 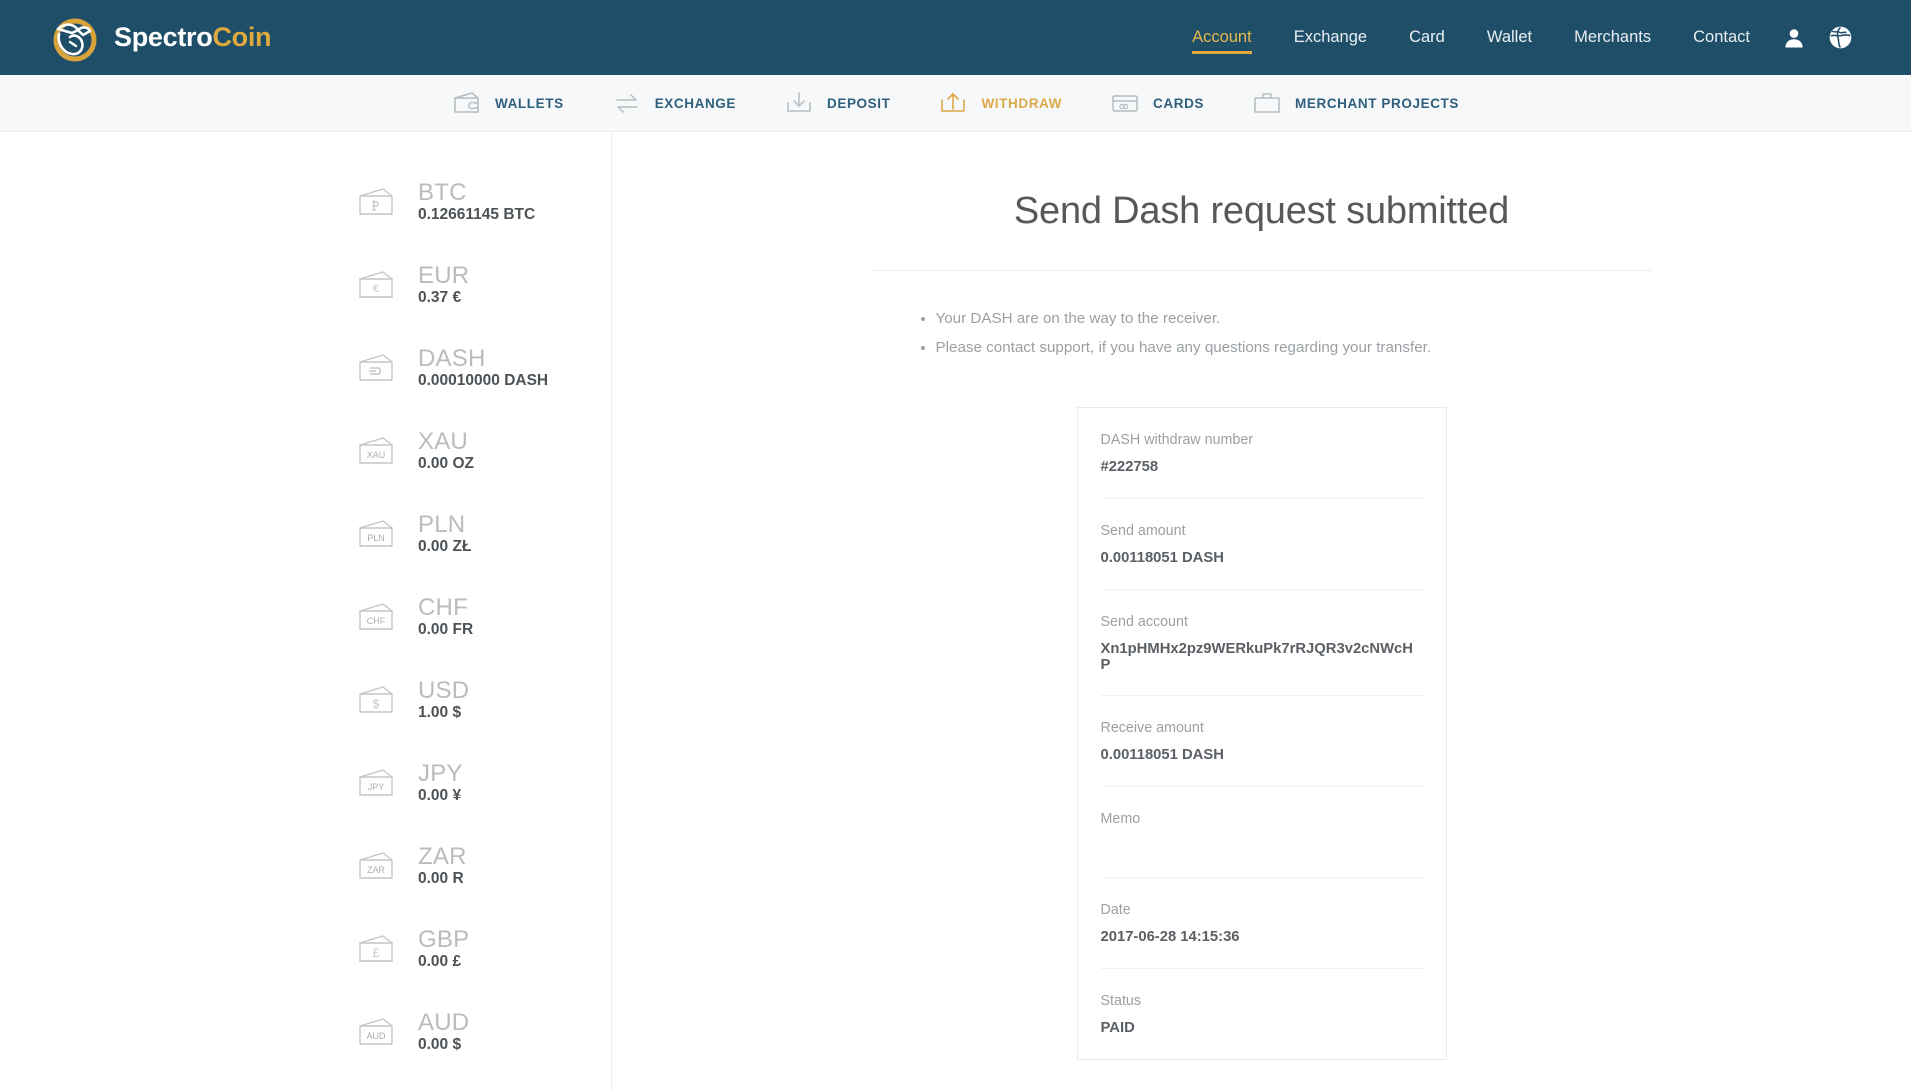 I want to click on nav-item-wallet: Wallet, so click(x=1509, y=37).